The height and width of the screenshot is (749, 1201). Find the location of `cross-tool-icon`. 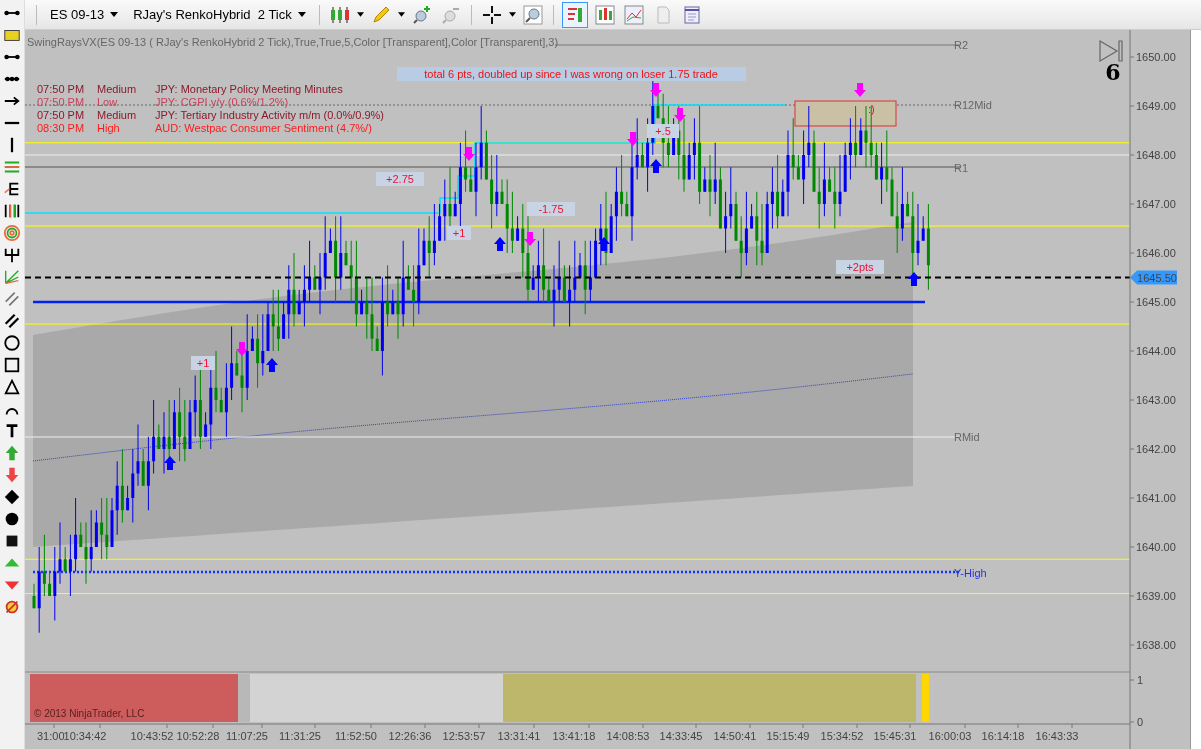

cross-tool-icon is located at coordinates (12, 607).